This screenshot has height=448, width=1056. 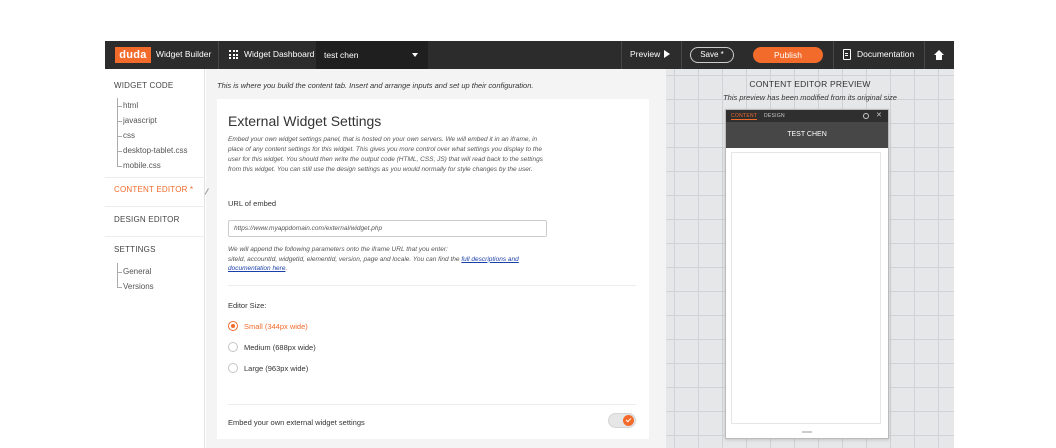 I want to click on phone-preview-frame: CONTENT DESIGN ✕ TEST CHEN, so click(x=807, y=274).